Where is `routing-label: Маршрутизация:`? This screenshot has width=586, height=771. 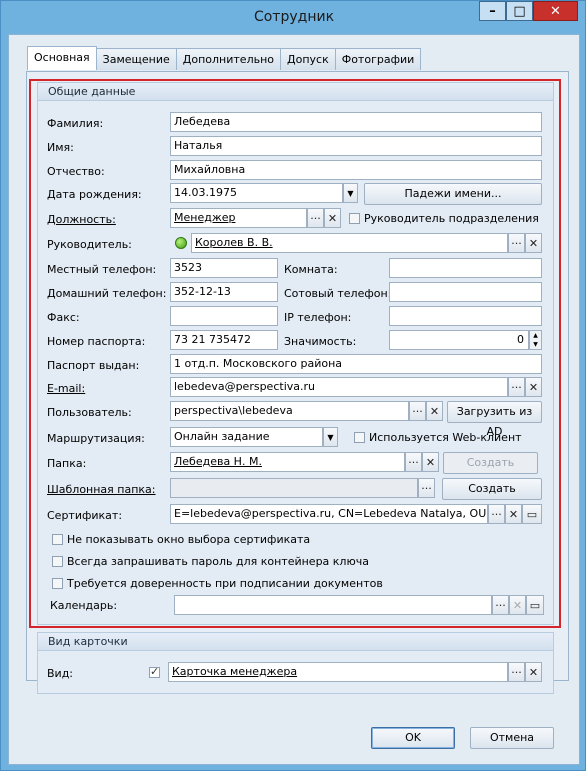 routing-label: Маршрутизация: is located at coordinates (96, 438).